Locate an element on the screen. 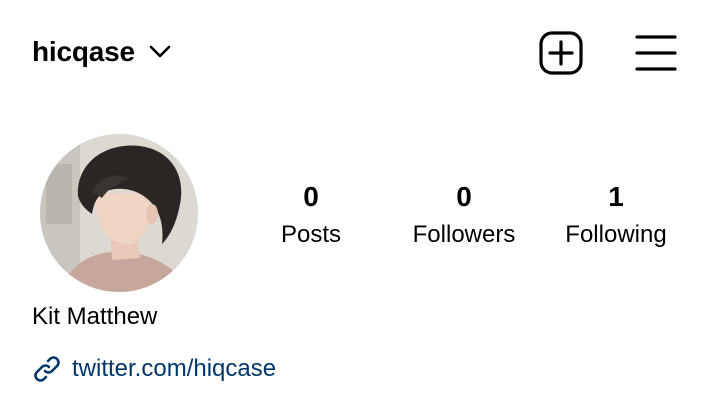  posts-label: Posts is located at coordinates (311, 234).